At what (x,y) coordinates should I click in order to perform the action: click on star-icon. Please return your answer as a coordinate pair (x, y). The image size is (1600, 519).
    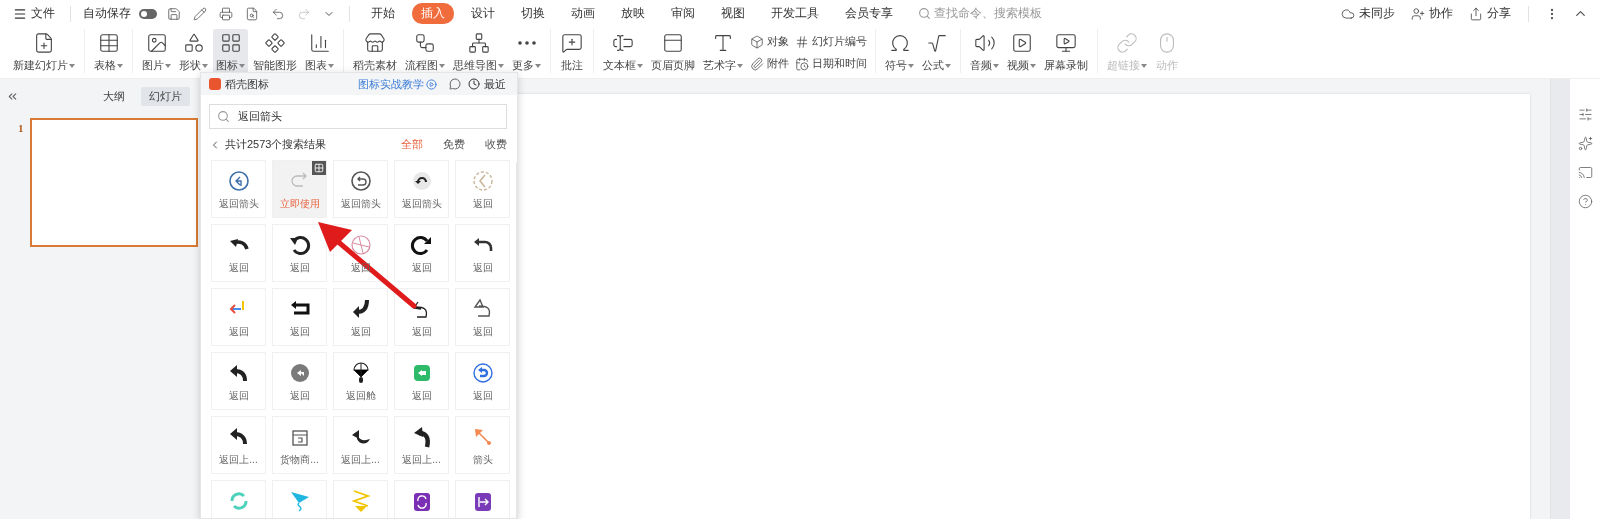
    Looking at the image, I should click on (1585, 143).